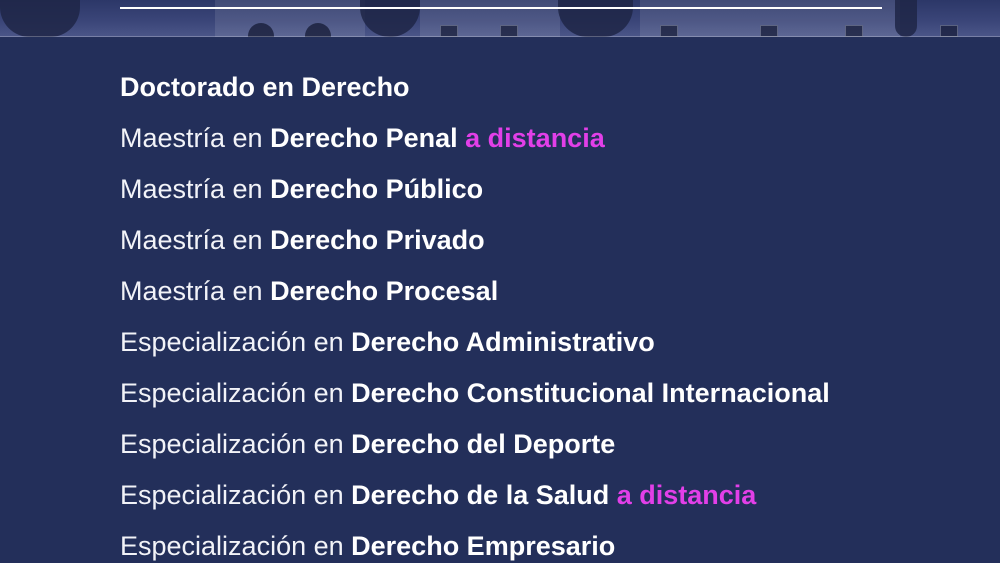 The height and width of the screenshot is (563, 1000). What do you see at coordinates (501, 8) in the screenshot?
I see `hero-divider-line` at bounding box center [501, 8].